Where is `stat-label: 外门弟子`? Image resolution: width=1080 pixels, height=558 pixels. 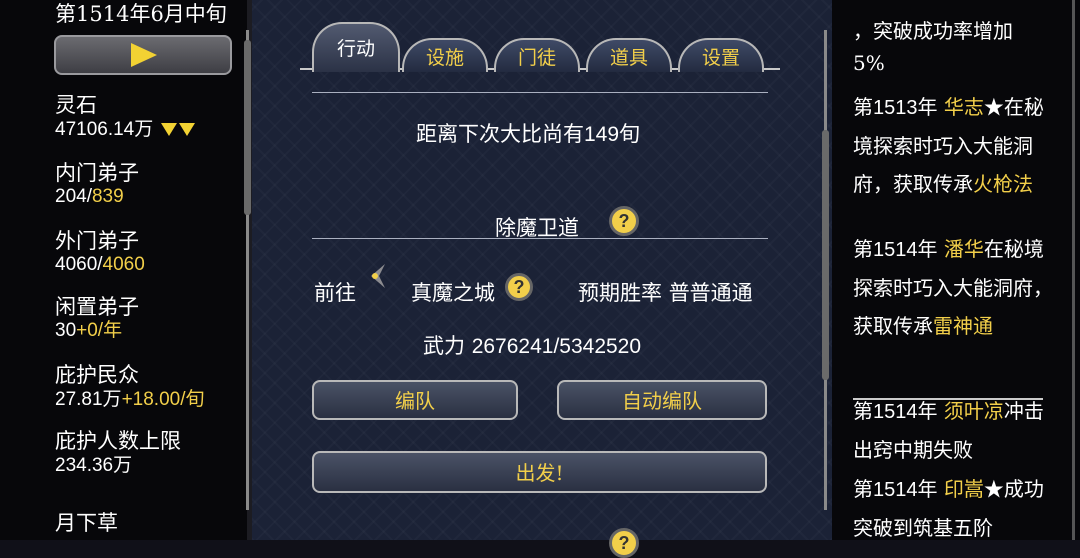 stat-label: 外门弟子 is located at coordinates (97, 241).